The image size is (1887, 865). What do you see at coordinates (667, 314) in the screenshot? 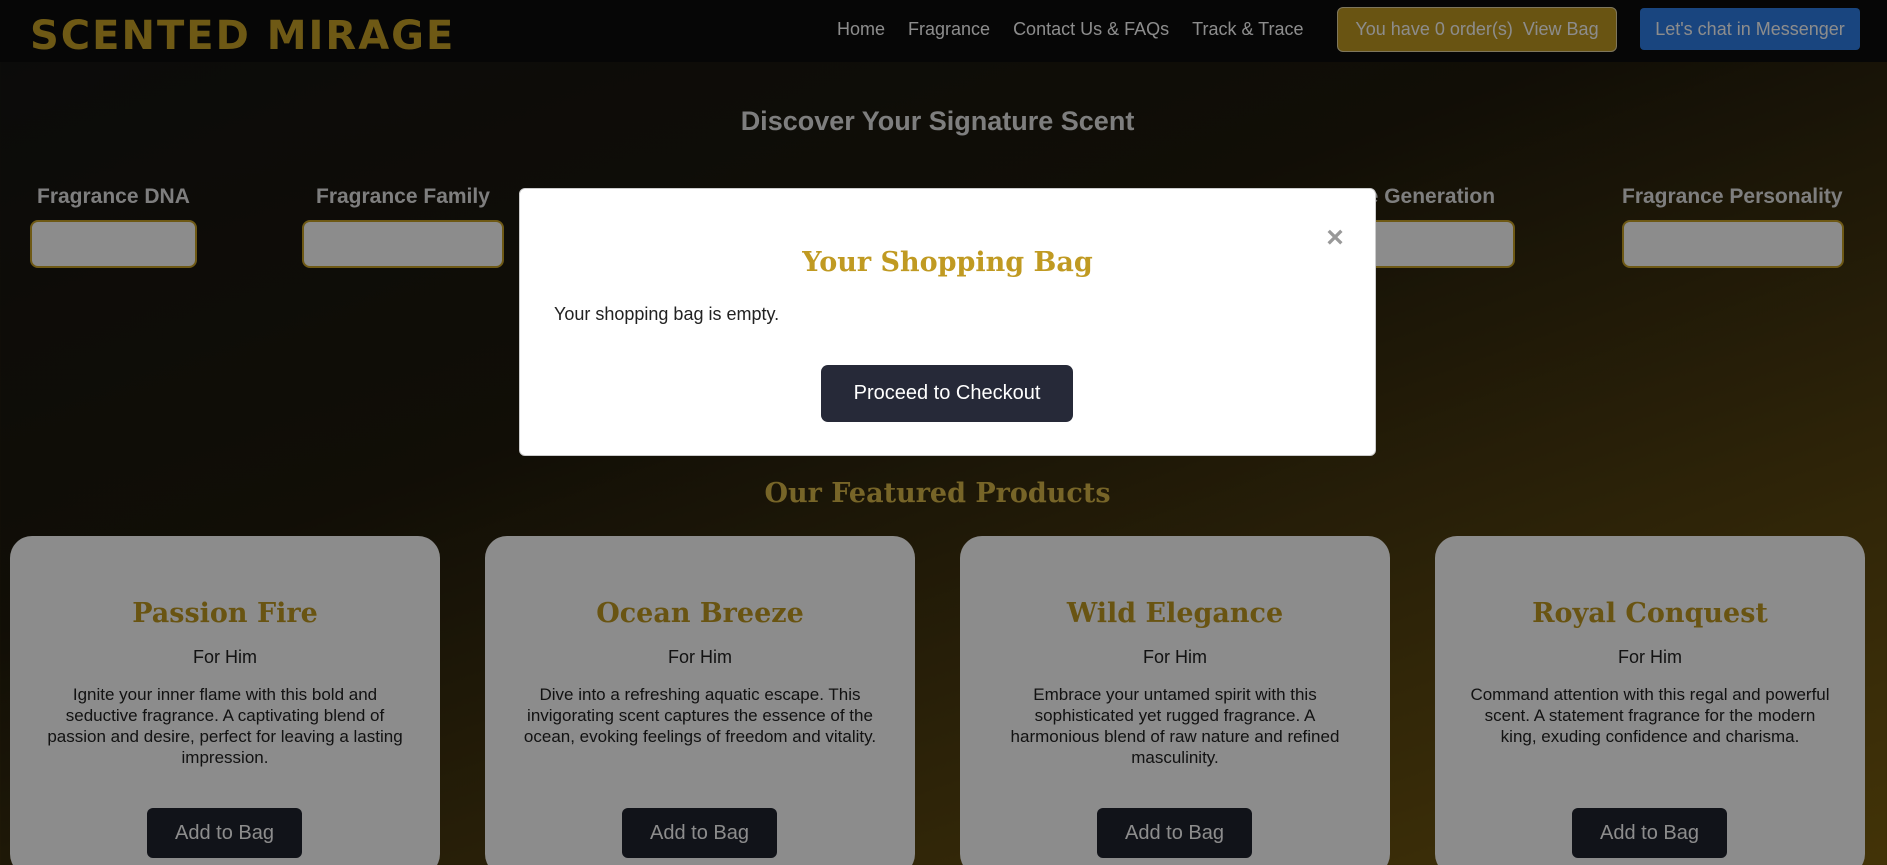
I see `empty-bag-message: Your shopping bag is empty.` at bounding box center [667, 314].